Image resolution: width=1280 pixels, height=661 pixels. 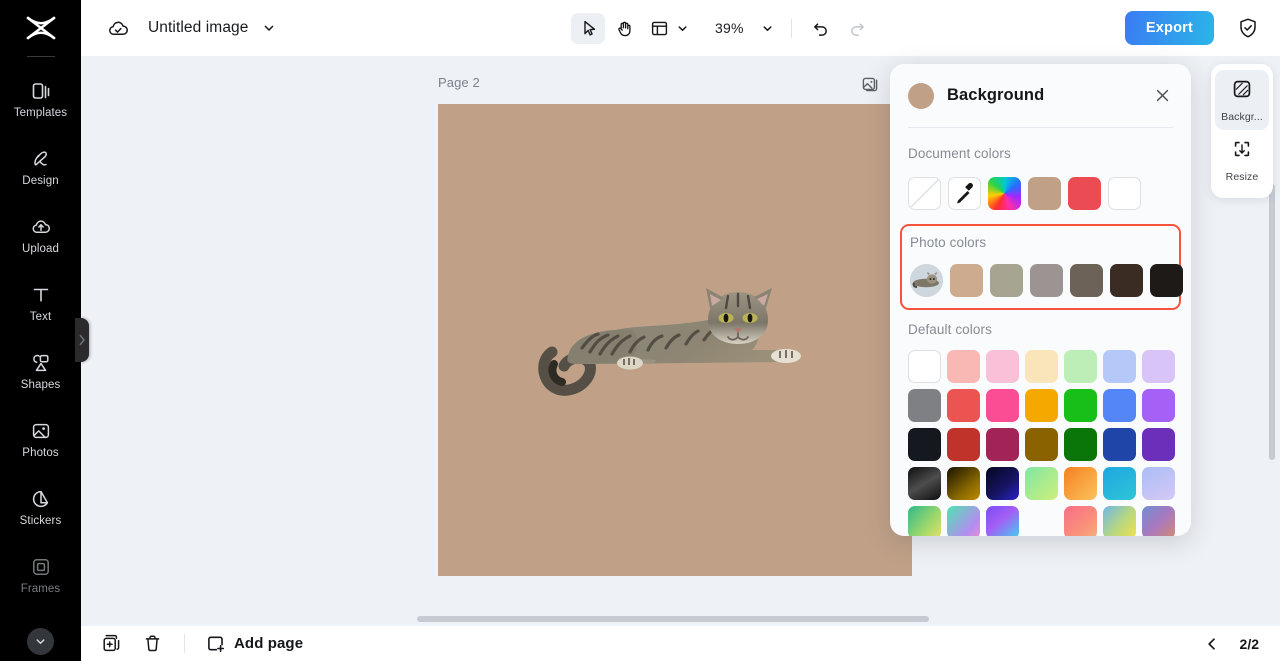 What do you see at coordinates (82, 340) in the screenshot?
I see `panel-collapse-handle` at bounding box center [82, 340].